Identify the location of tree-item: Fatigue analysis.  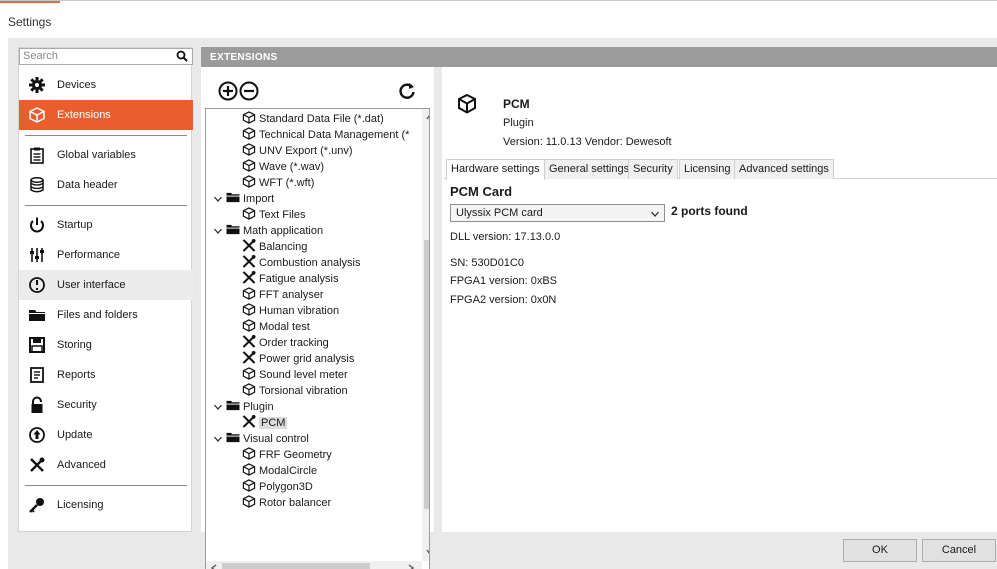
(290, 279).